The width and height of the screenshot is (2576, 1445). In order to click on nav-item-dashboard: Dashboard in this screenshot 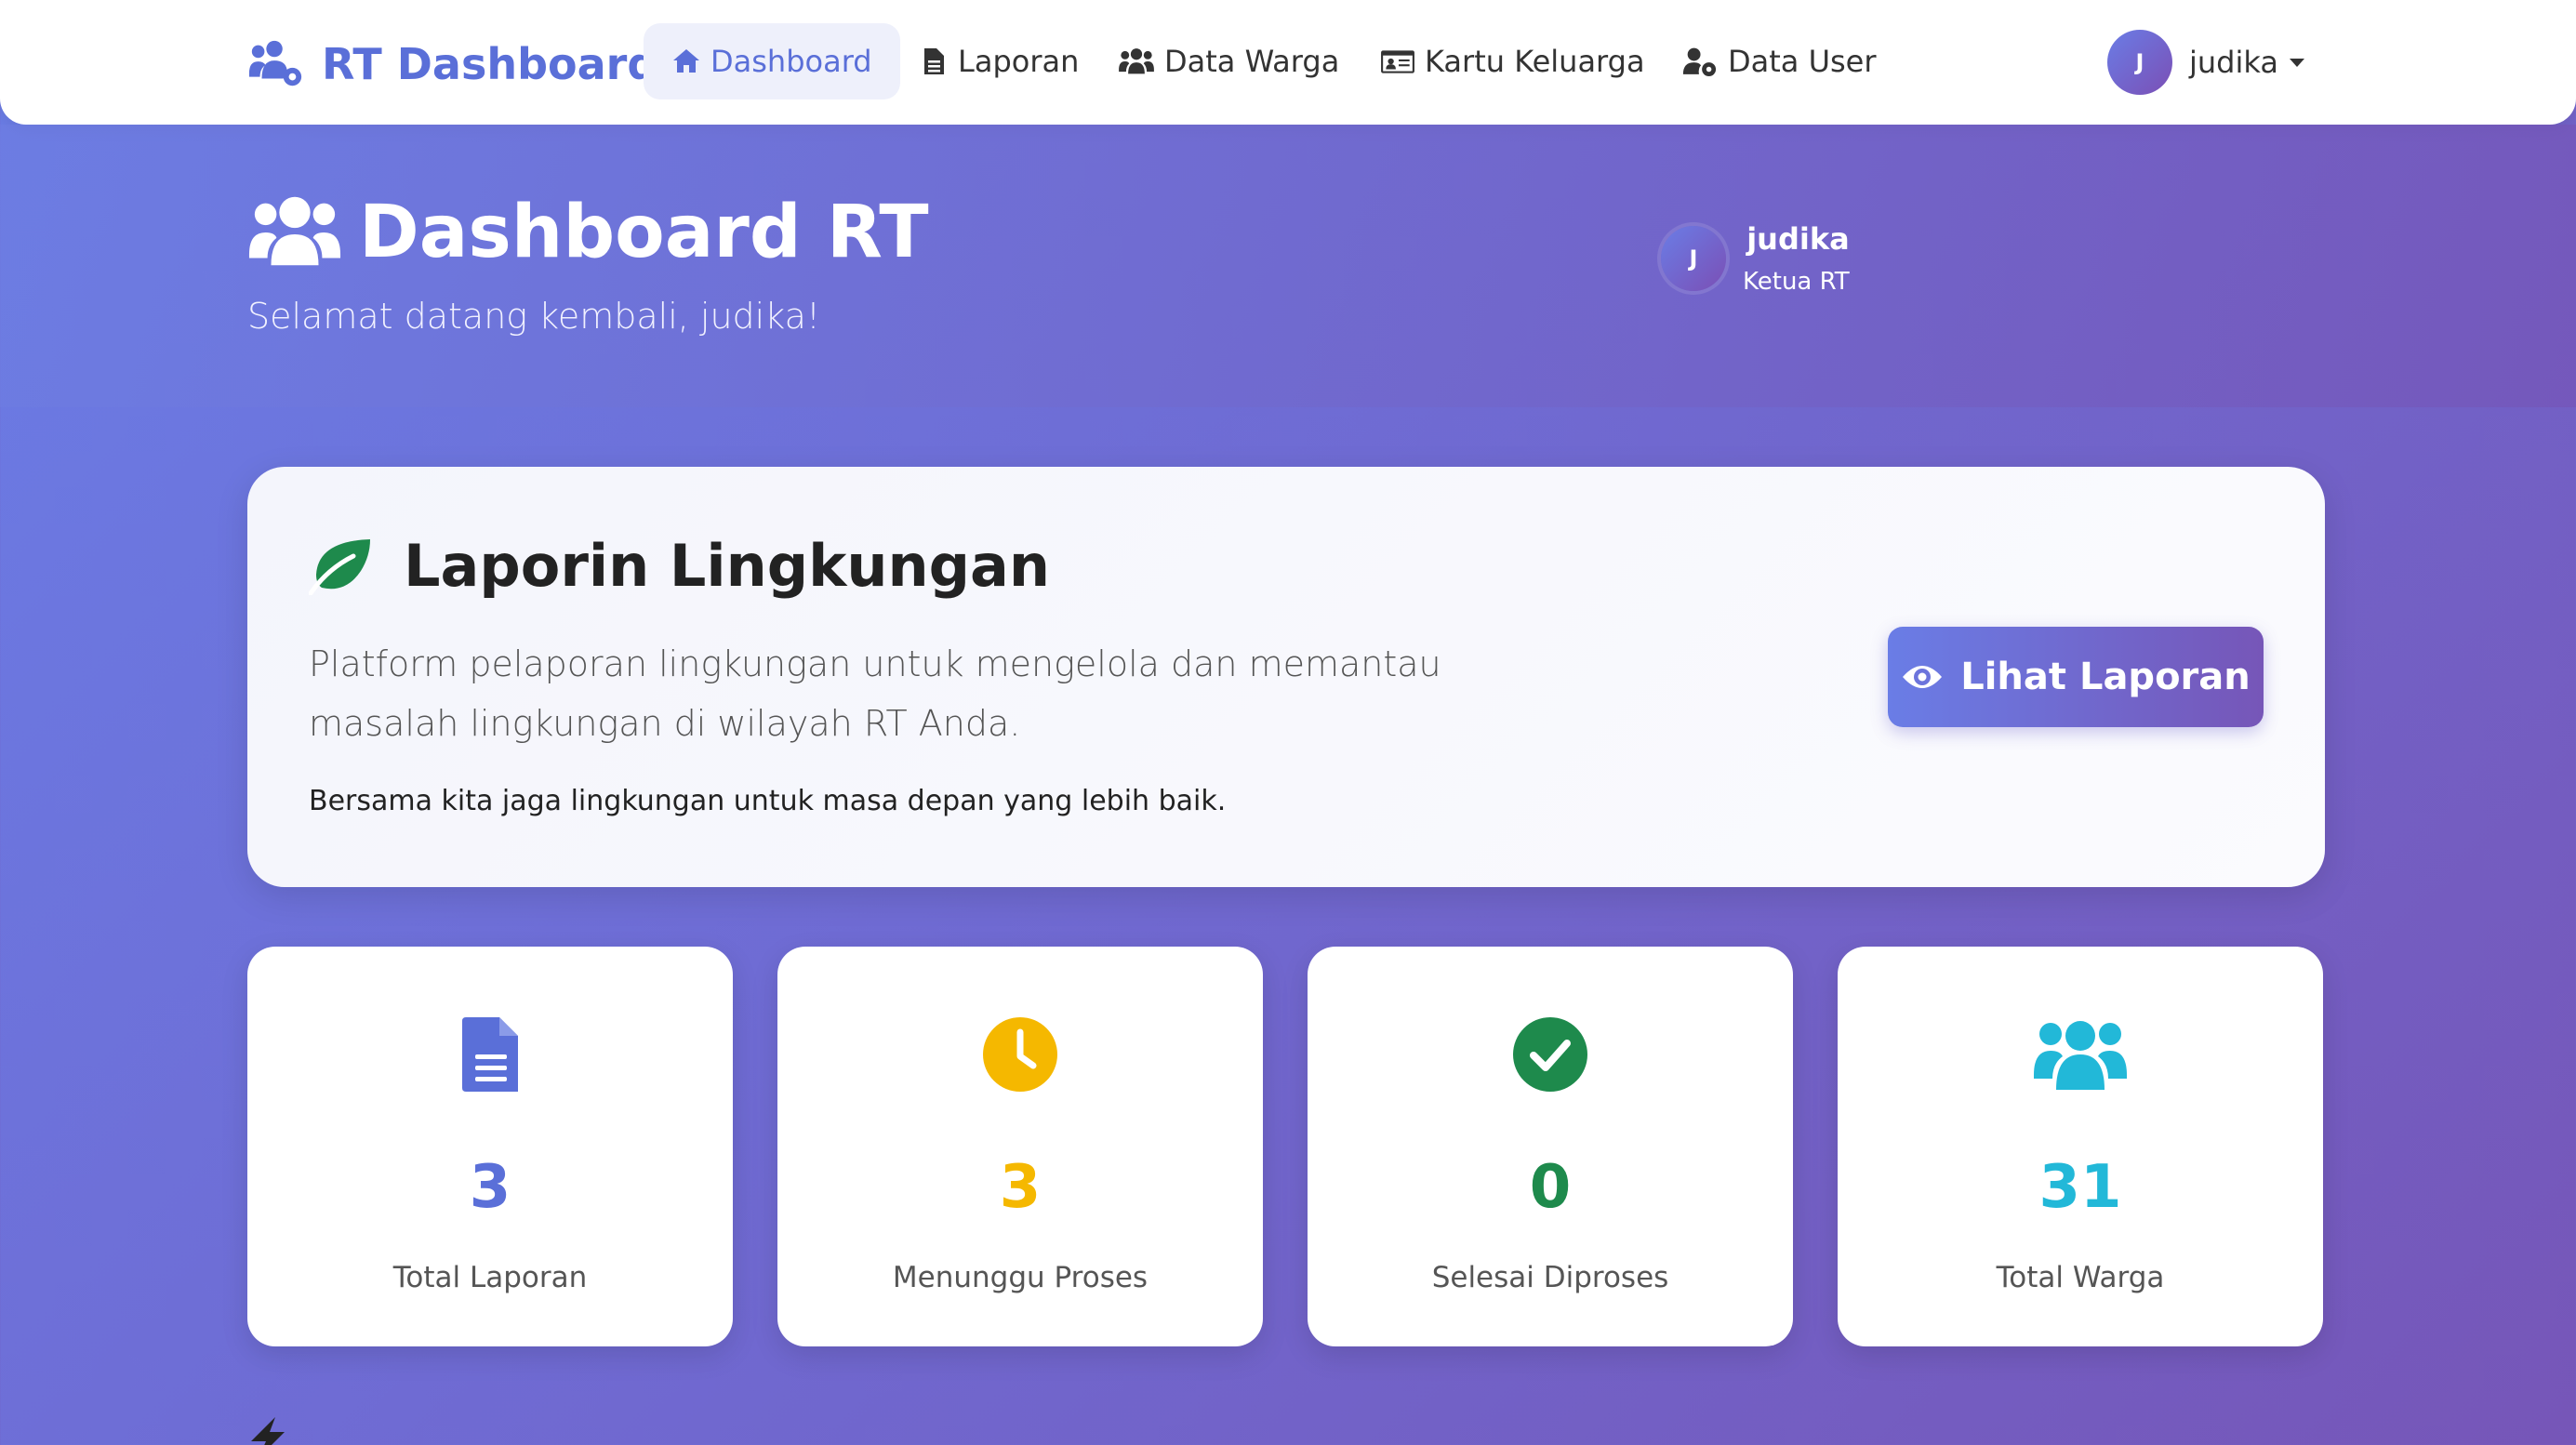, I will do `click(772, 61)`.